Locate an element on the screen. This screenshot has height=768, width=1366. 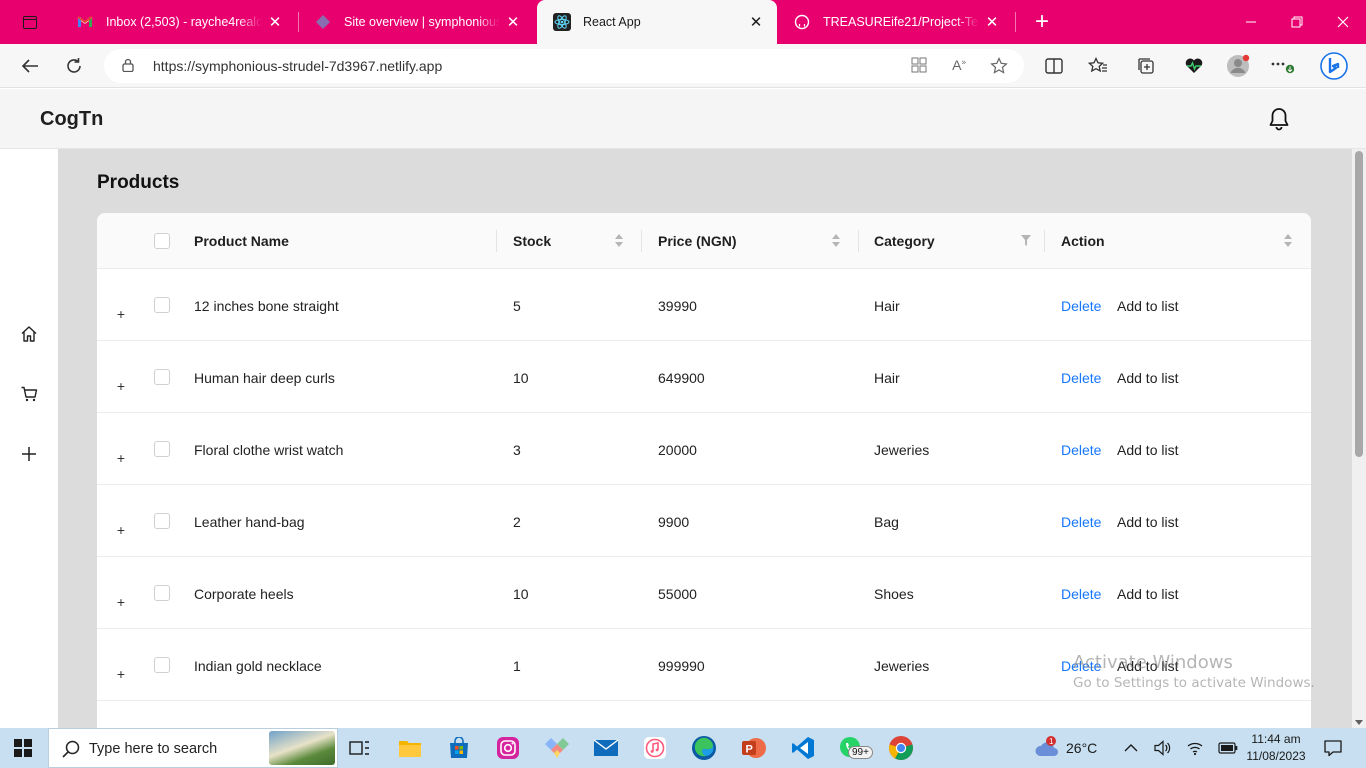
notification-bell-icon is located at coordinates (1279, 119).